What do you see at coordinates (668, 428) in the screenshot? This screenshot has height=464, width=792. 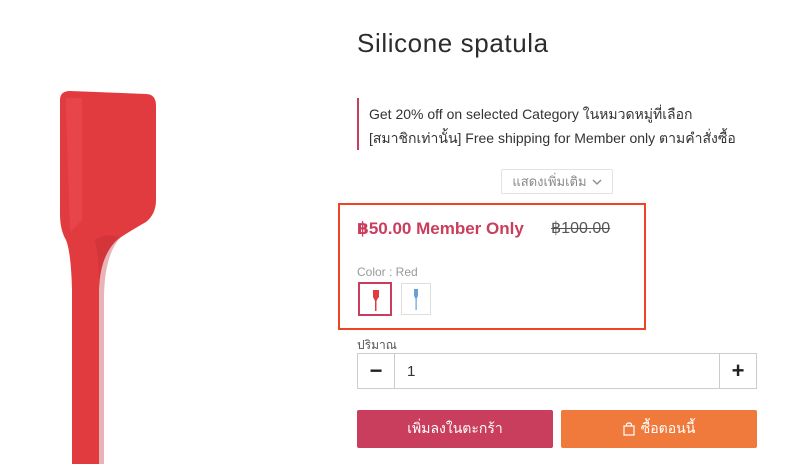 I see `buy-now-label: ซื้อตอนนี้` at bounding box center [668, 428].